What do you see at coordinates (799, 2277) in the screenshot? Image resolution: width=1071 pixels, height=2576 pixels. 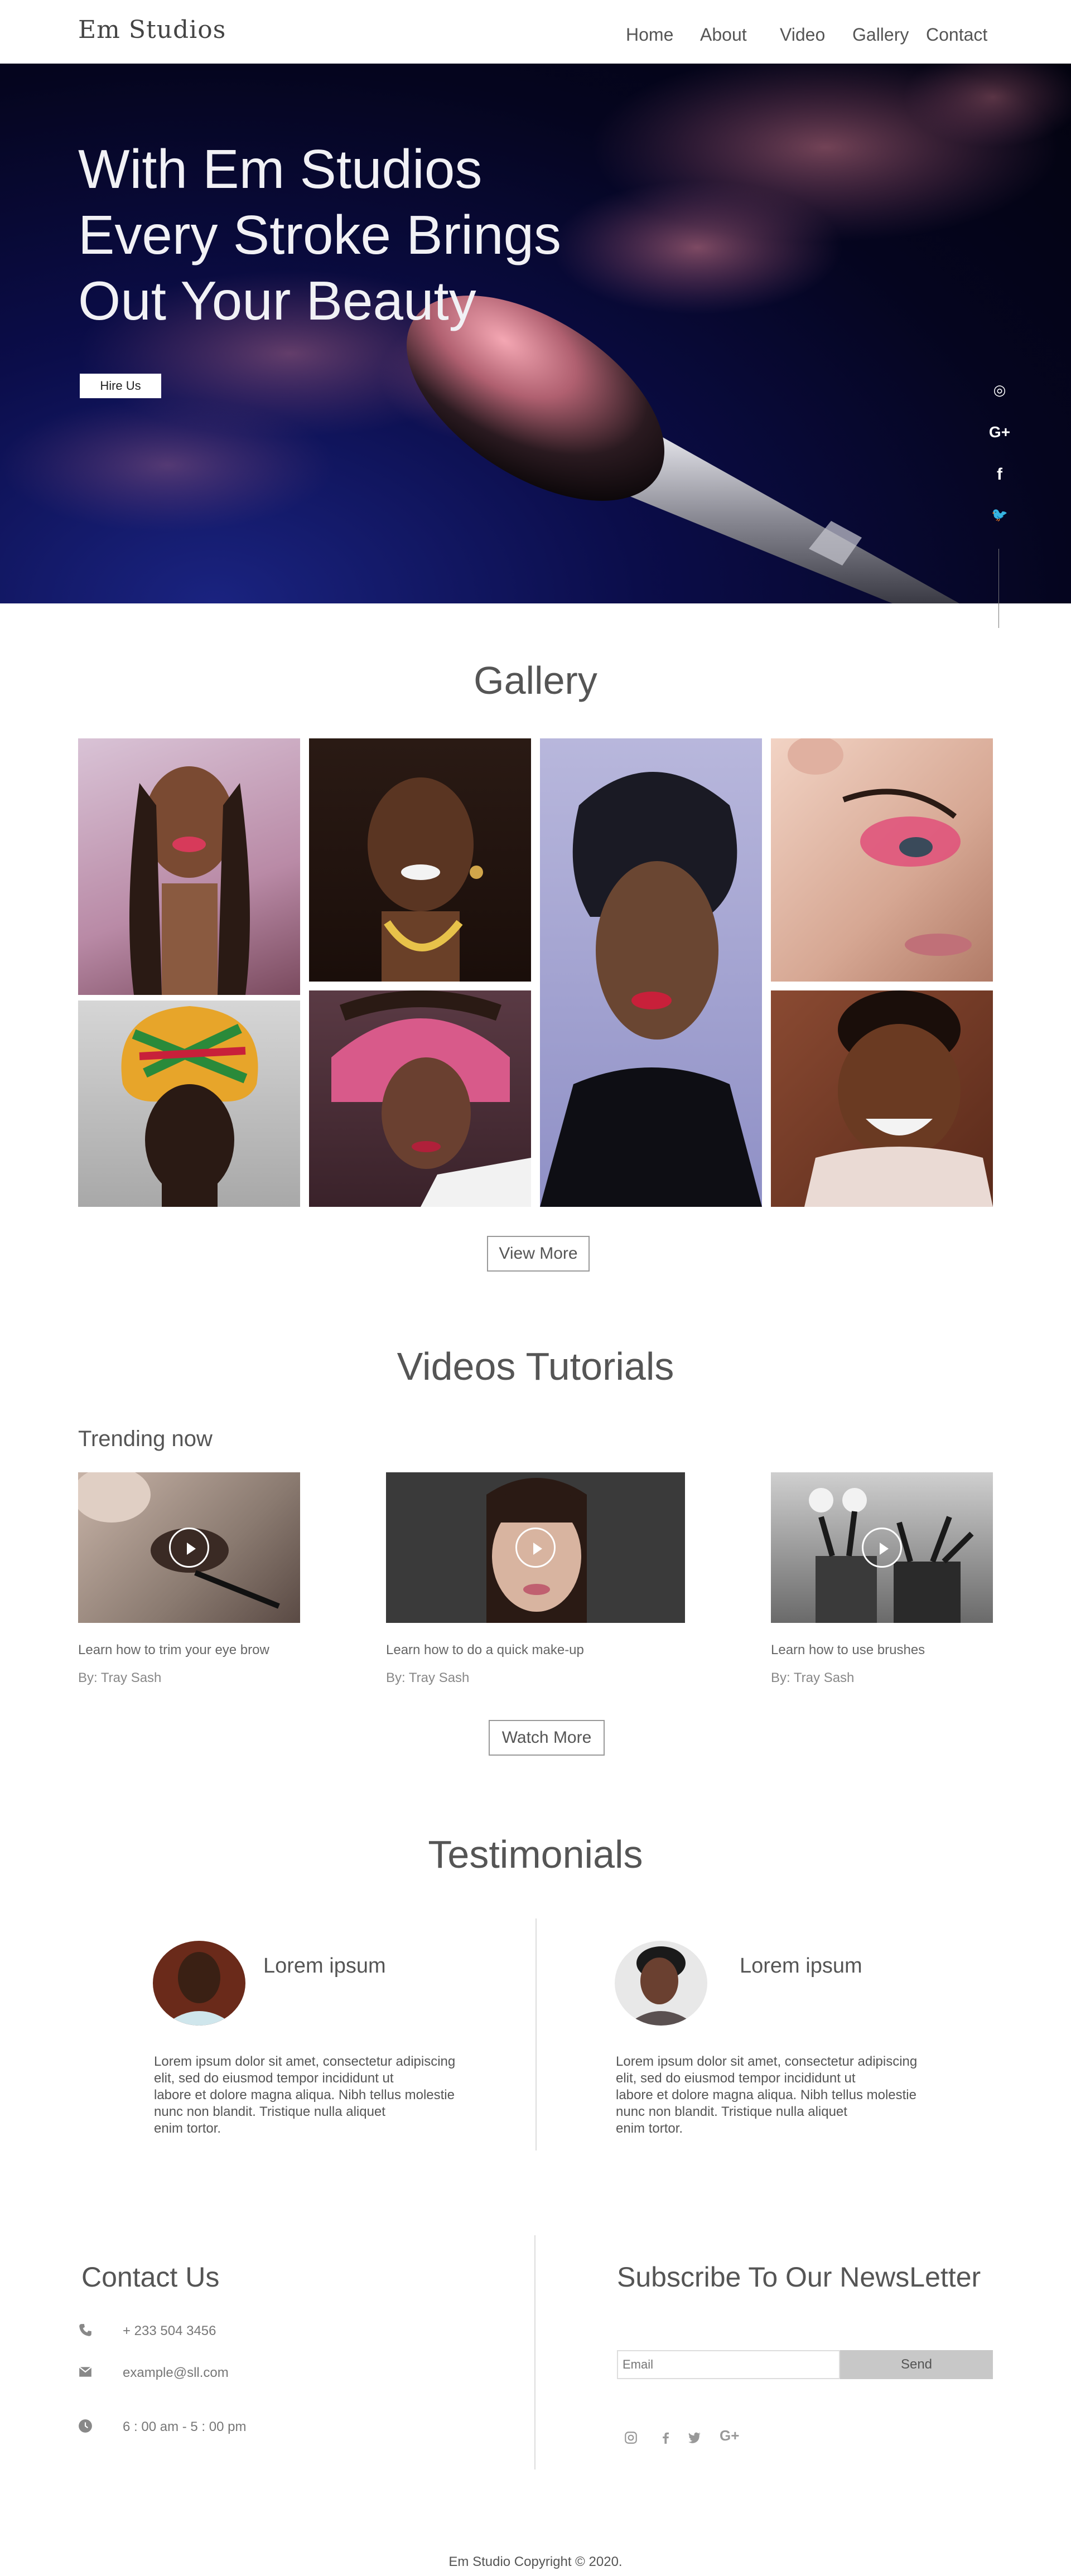 I see `newsletter-title: Subscribe To Our NewsLetter` at bounding box center [799, 2277].